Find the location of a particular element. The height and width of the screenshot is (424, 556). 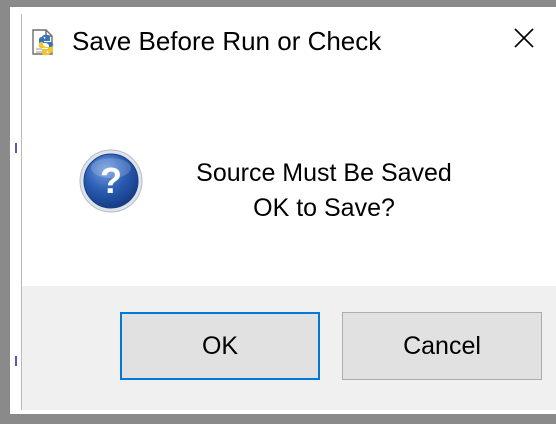

ok-button: OK is located at coordinates (220, 346).